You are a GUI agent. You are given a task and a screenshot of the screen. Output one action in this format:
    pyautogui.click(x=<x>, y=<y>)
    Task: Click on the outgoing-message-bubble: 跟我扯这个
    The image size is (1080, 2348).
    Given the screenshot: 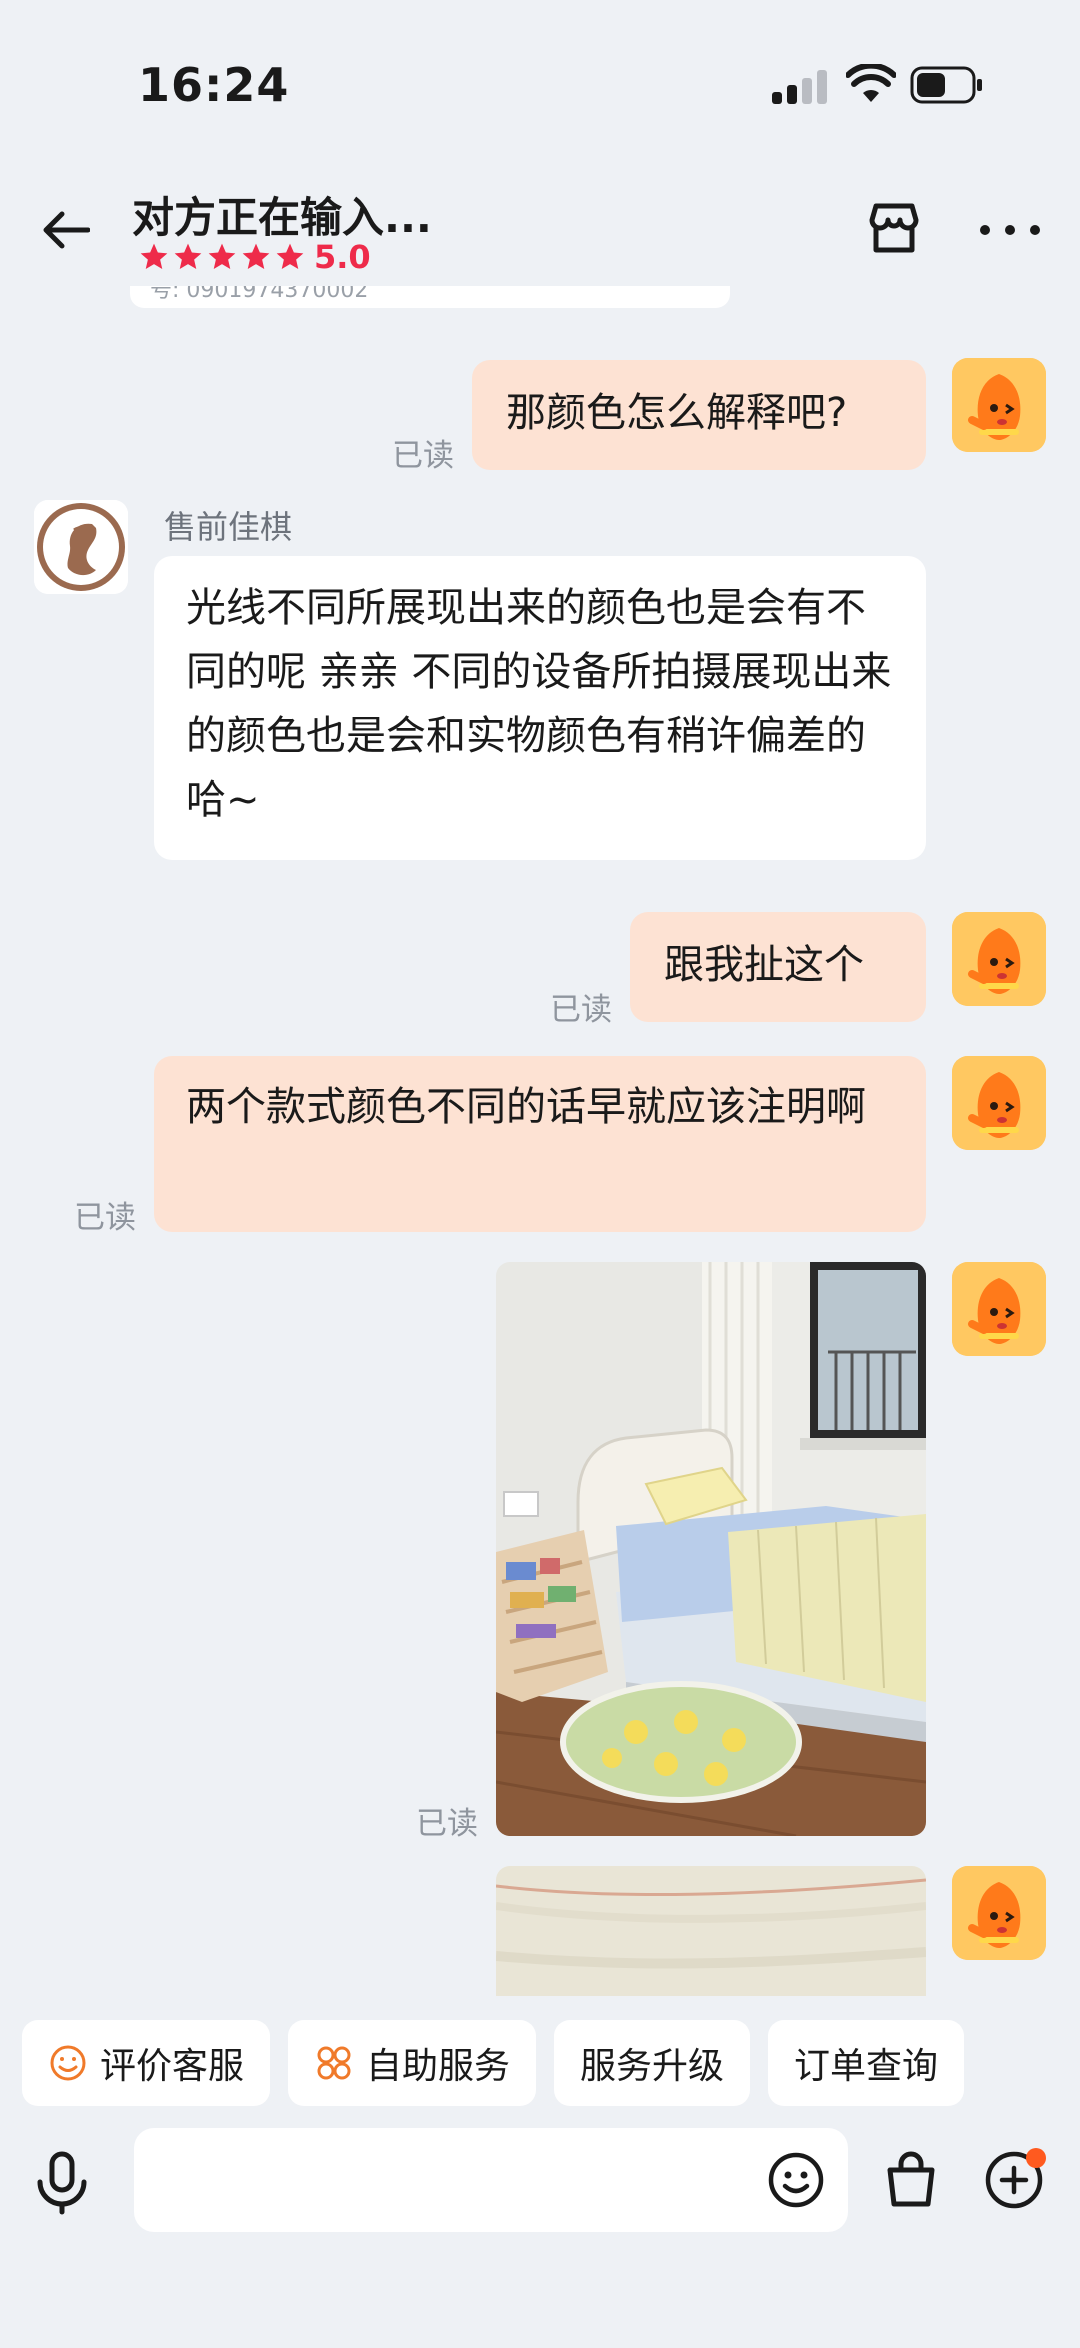 What is the action you would take?
    pyautogui.click(x=778, y=967)
    